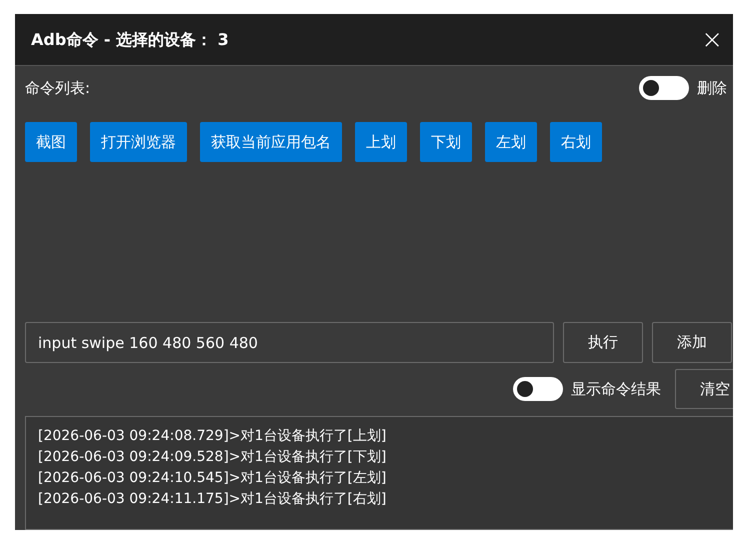 This screenshot has width=747, height=545. Describe the element at coordinates (446, 142) in the screenshot. I see `command-button: 下划` at that location.